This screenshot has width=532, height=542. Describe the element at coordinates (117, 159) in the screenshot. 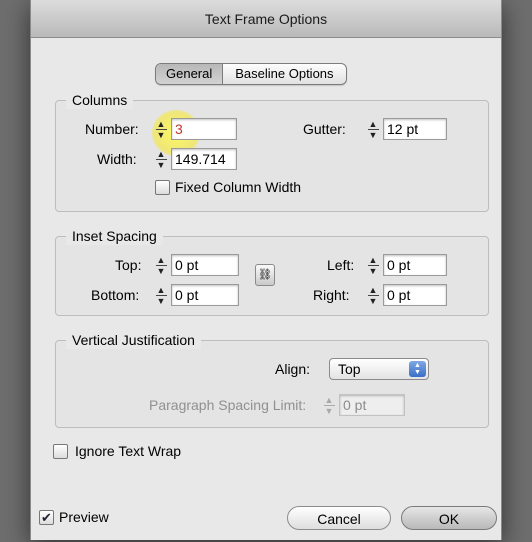

I see `width-label: Width:` at that location.